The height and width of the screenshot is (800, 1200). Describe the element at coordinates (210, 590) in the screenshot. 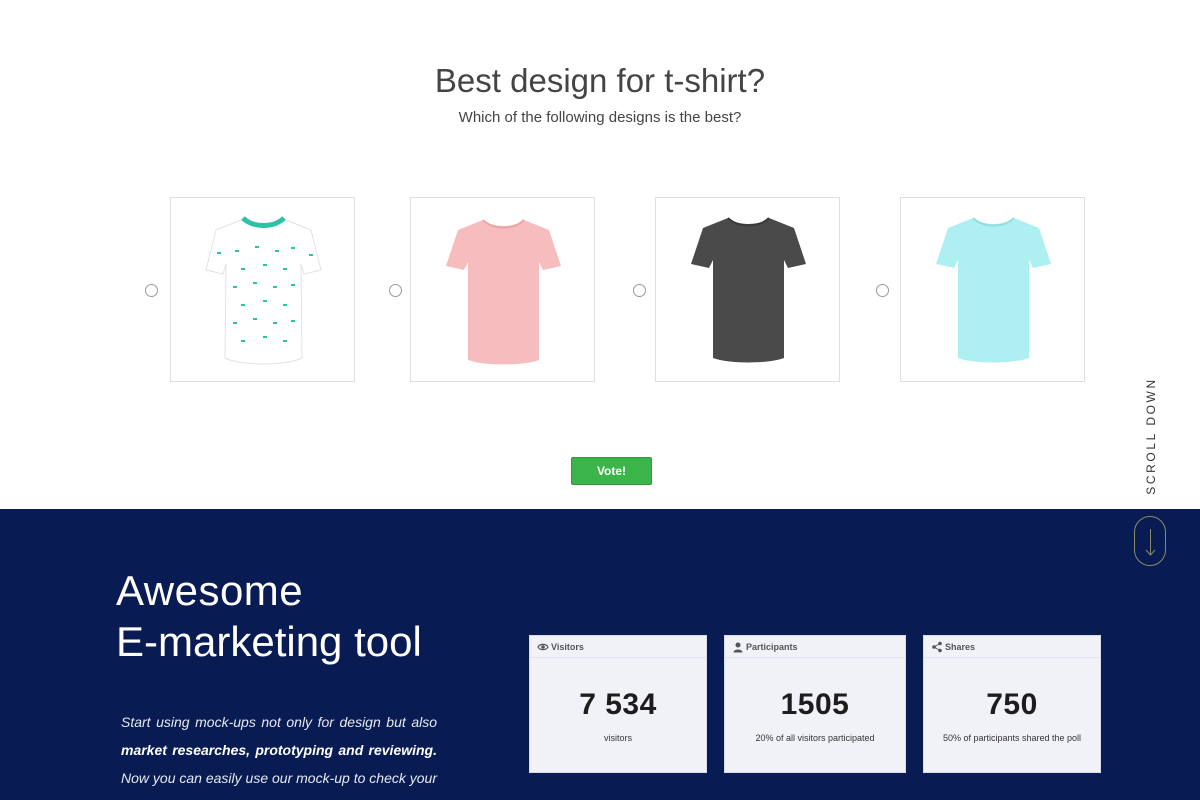

I see `heading-awesome: Awesome` at that location.